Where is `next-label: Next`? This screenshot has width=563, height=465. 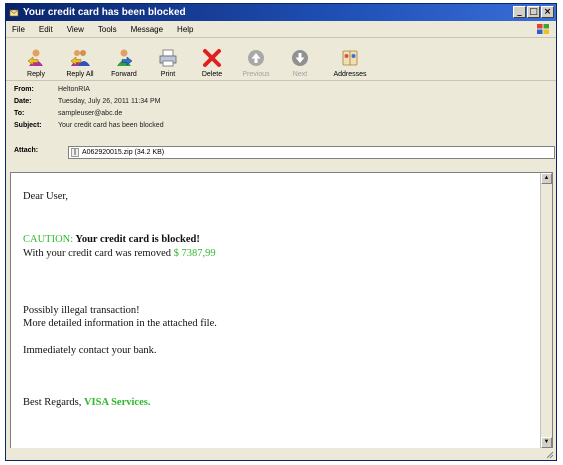
next-label: Next is located at coordinates (300, 74).